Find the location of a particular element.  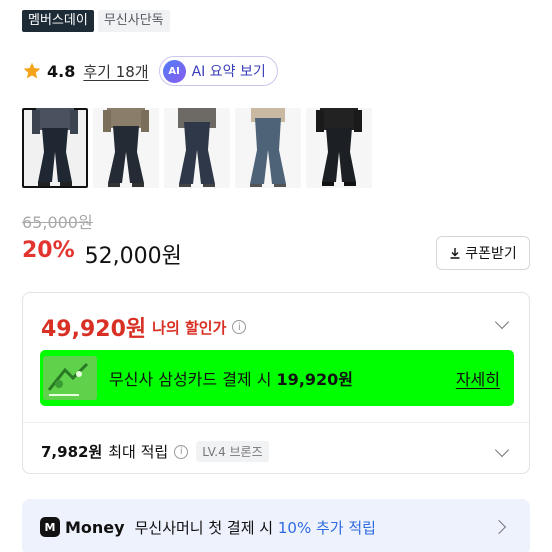

musinsa-money-banner: M Money 무신사머니 첫 결제 시 10% 추가 적립 is located at coordinates (276, 525).